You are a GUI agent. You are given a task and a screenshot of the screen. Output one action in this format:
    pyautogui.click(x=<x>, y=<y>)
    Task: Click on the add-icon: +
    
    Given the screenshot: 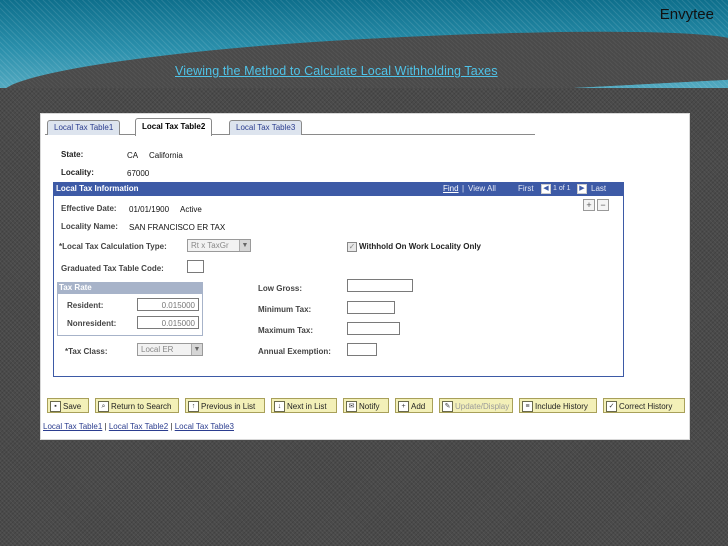 What is the action you would take?
    pyautogui.click(x=403, y=407)
    